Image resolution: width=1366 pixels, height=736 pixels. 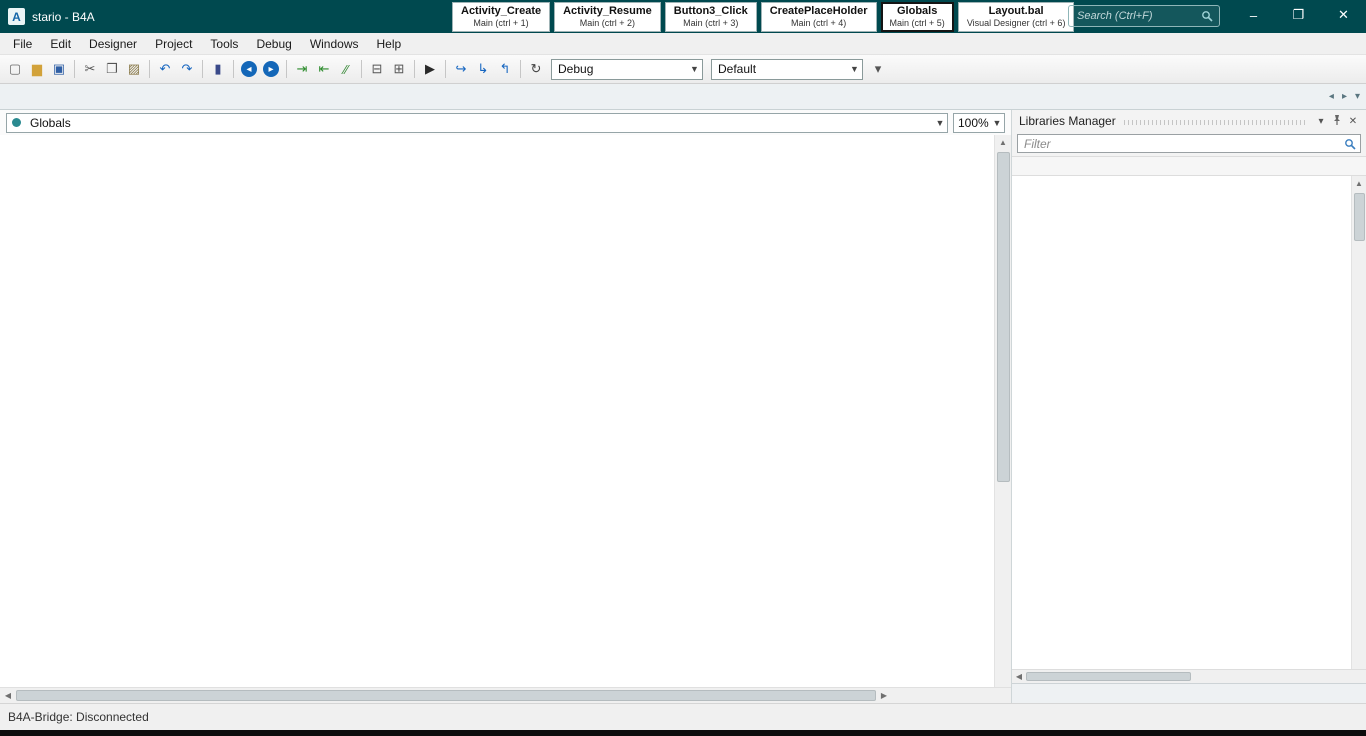 What do you see at coordinates (112, 69) in the screenshot?
I see `copy-icon: ❐` at bounding box center [112, 69].